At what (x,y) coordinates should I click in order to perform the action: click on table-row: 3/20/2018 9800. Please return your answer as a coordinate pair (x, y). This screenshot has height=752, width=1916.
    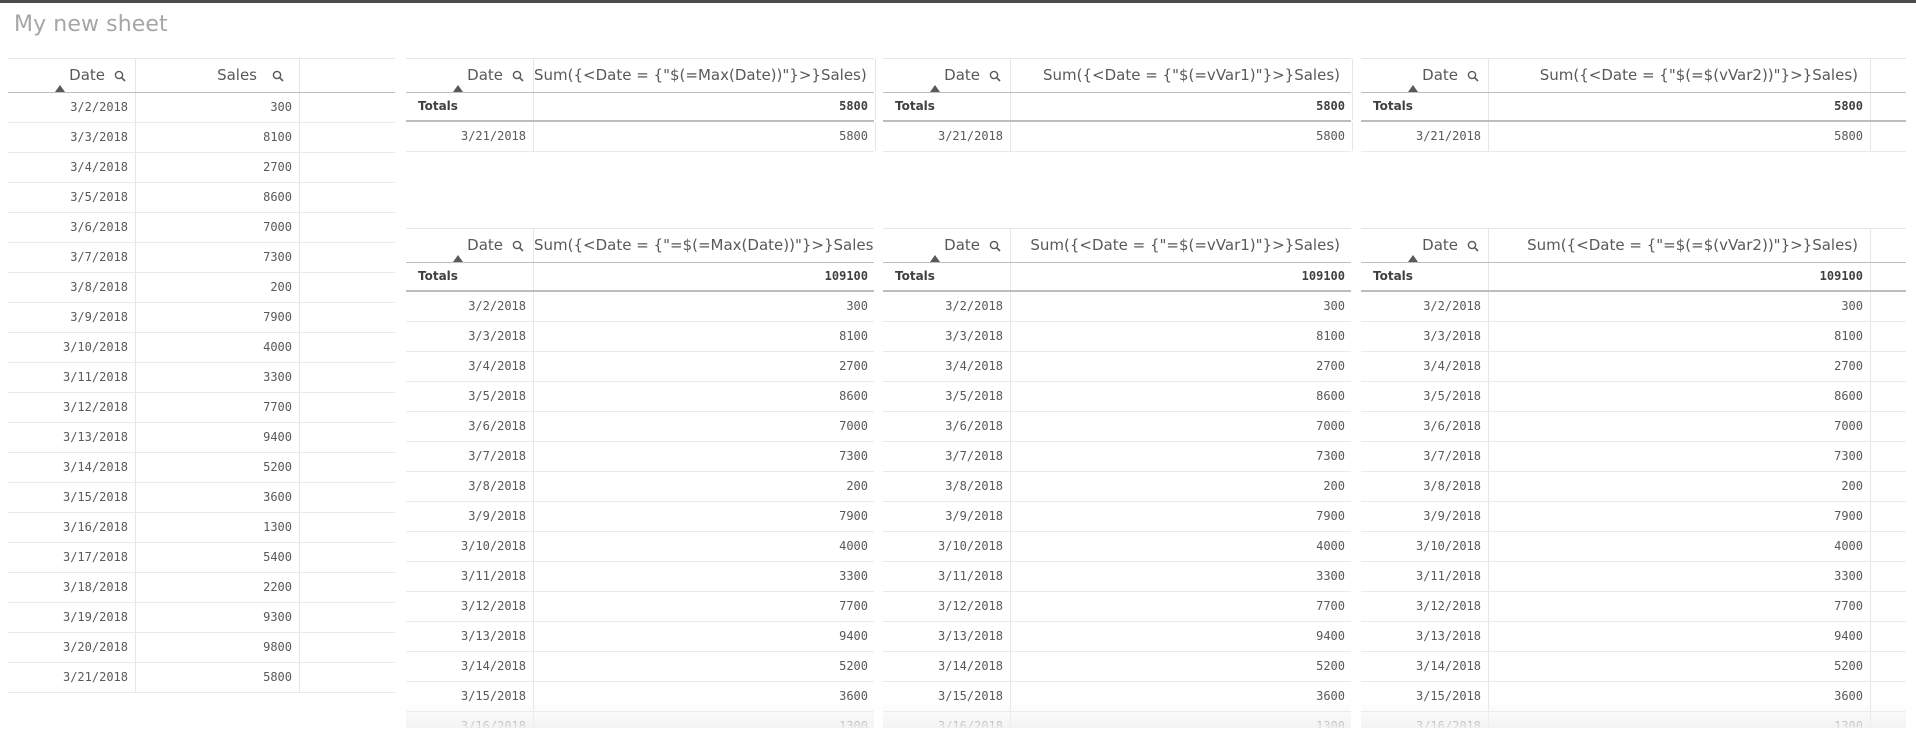
    Looking at the image, I should click on (201, 648).